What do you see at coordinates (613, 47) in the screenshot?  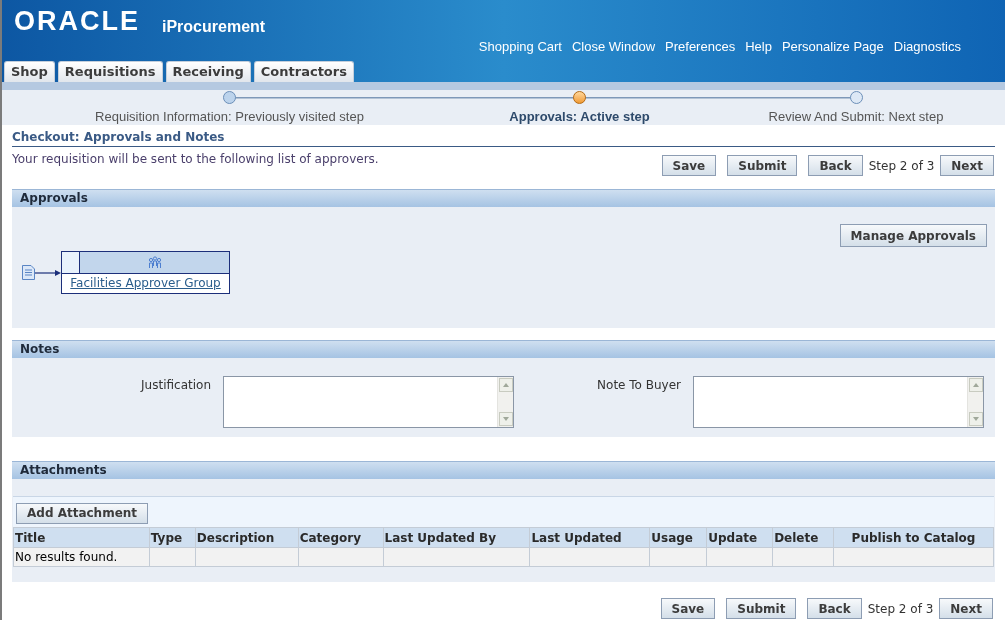 I see `header-link: Close Window` at bounding box center [613, 47].